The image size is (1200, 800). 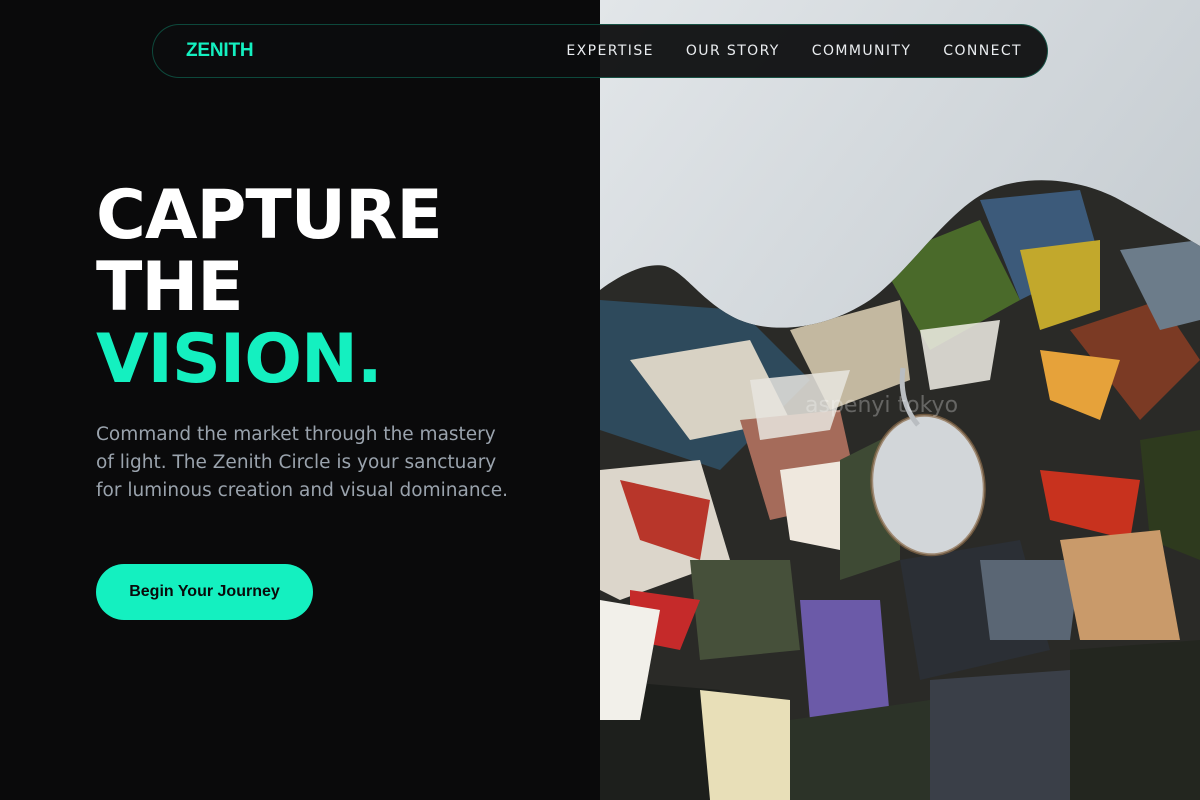 I want to click on nav-links: EXPERTISE OUR STORY COMMUNITY CONNECT, so click(x=794, y=51).